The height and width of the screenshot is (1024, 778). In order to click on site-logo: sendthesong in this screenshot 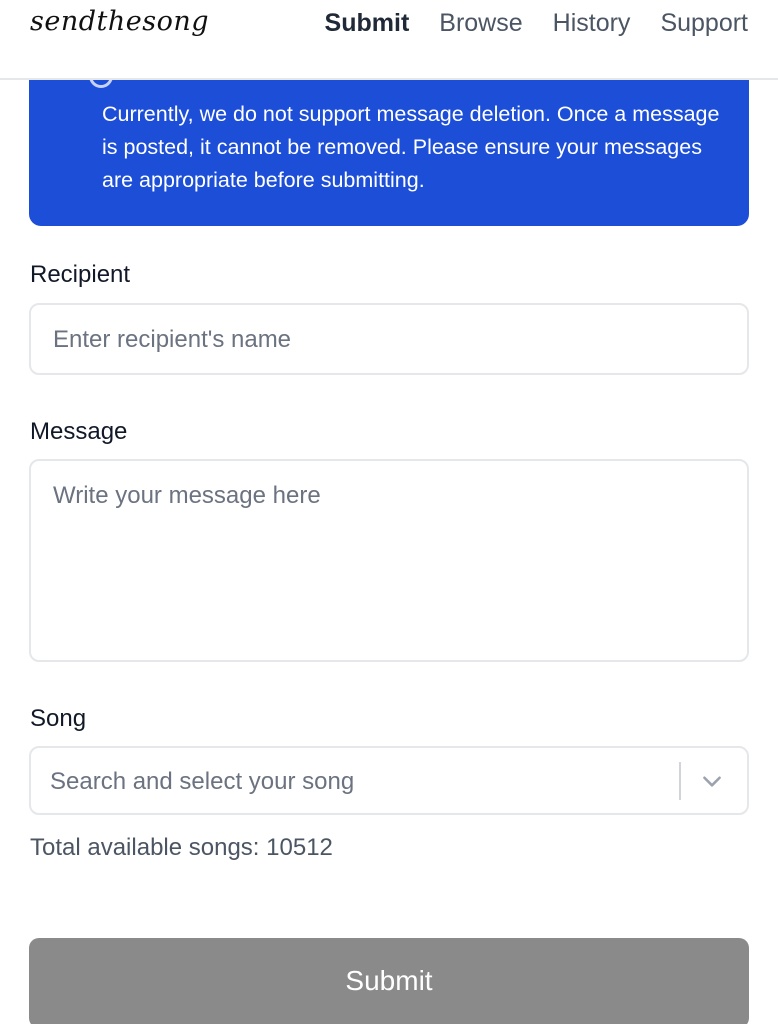, I will do `click(119, 21)`.